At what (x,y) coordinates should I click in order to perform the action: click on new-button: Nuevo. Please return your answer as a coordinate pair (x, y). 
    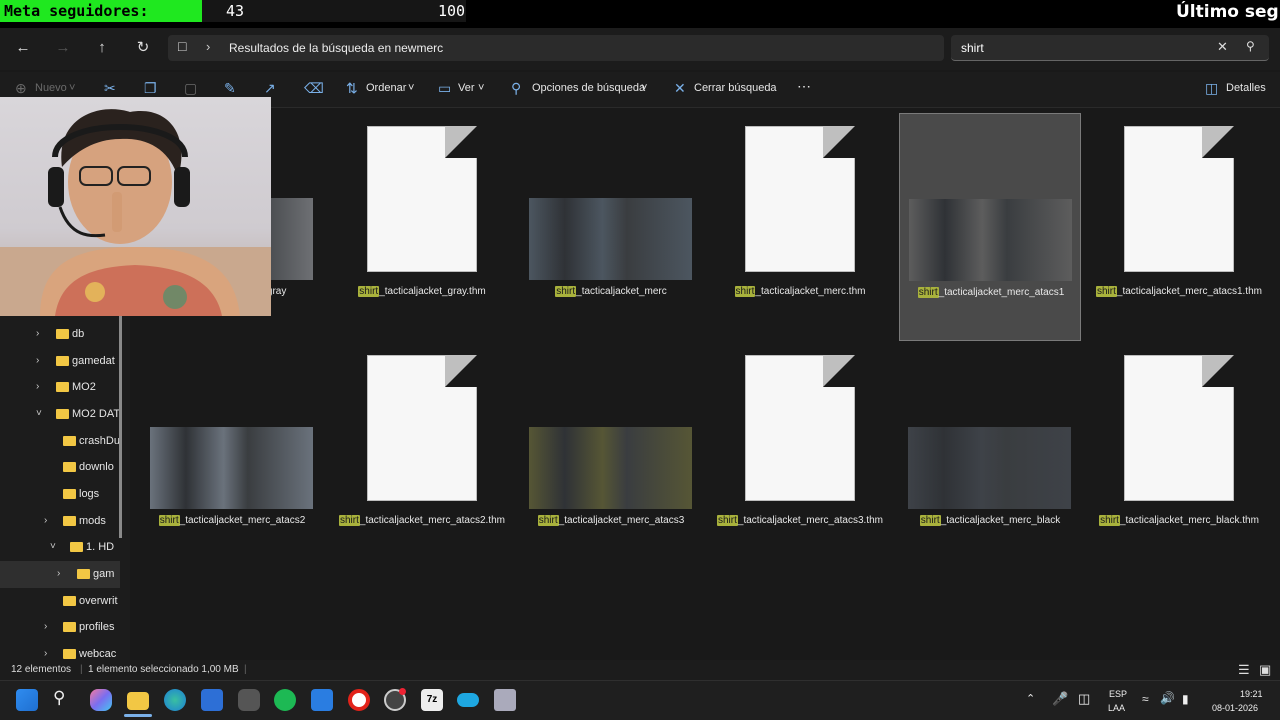
    Looking at the image, I should click on (51, 88).